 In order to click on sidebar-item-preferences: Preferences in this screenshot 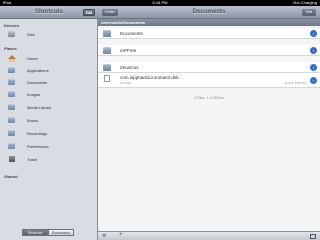, I will do `click(48, 146)`.